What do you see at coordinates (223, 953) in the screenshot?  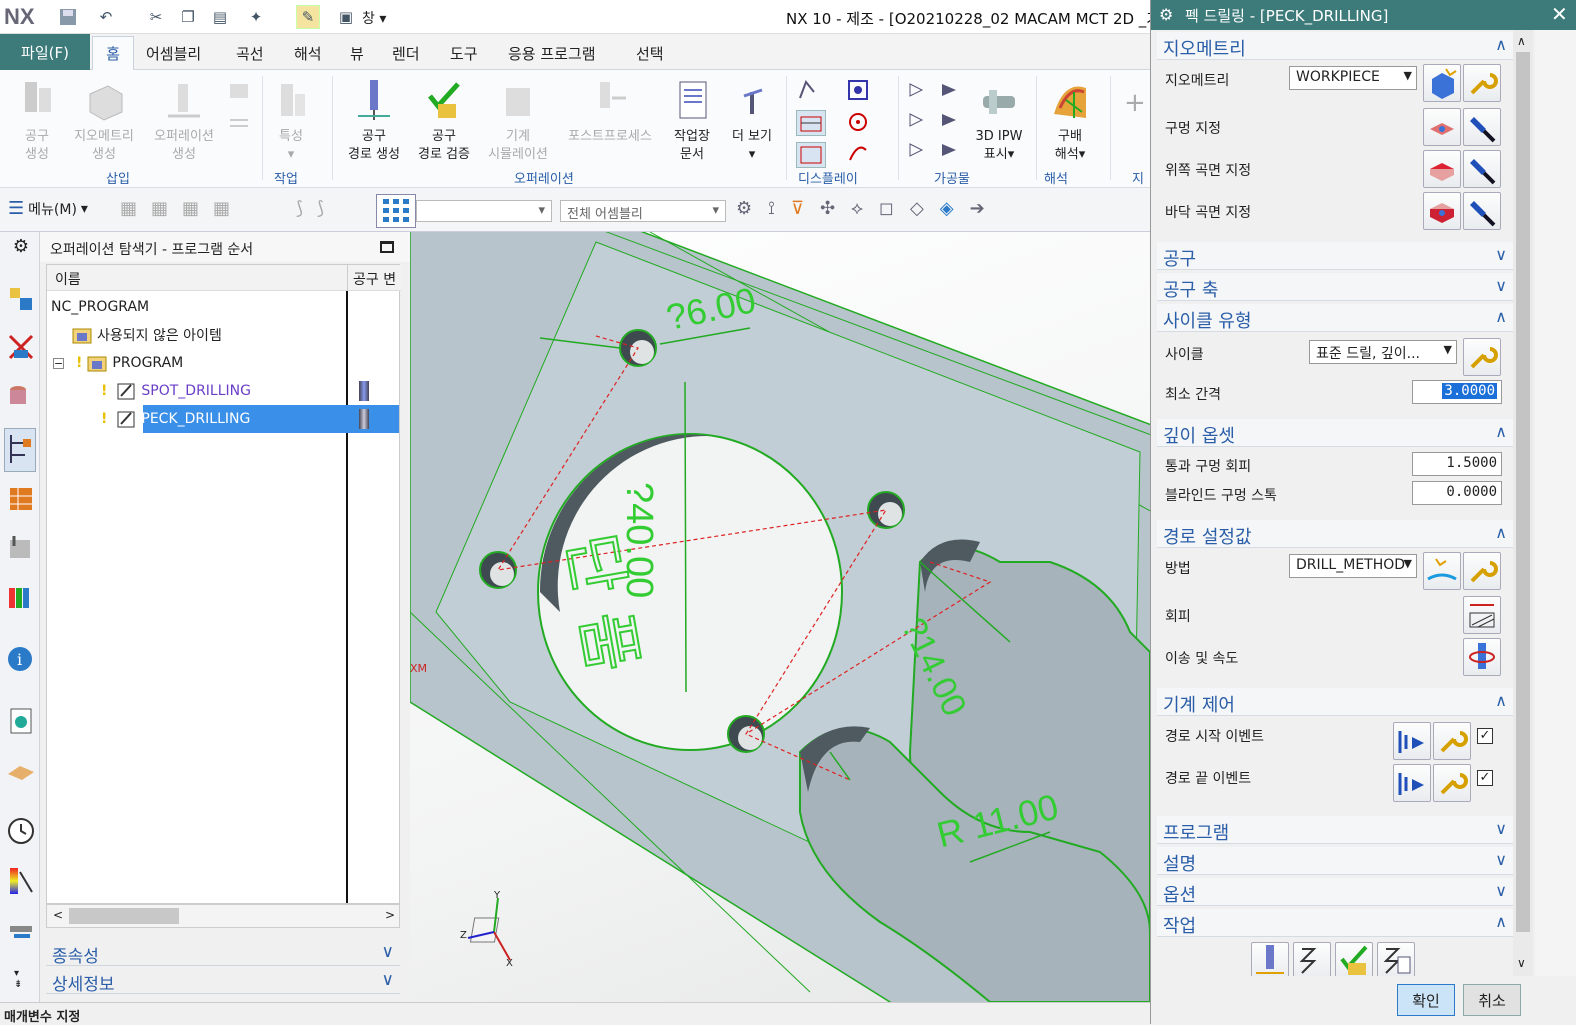 I see `dependency-section: 종속성 ∨` at bounding box center [223, 953].